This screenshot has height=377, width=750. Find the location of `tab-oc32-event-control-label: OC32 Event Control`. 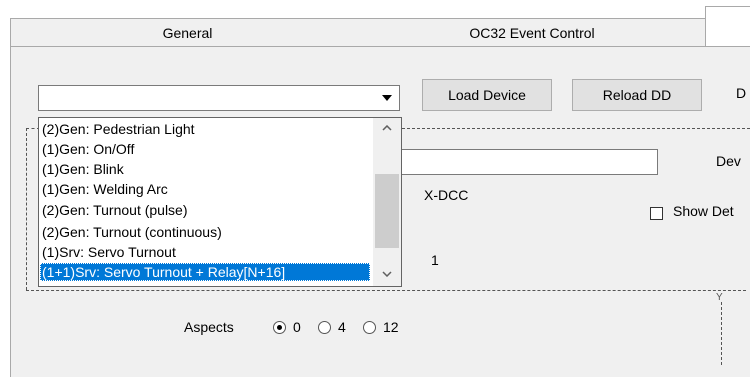

tab-oc32-event-control-label: OC32 Event Control is located at coordinates (532, 32).